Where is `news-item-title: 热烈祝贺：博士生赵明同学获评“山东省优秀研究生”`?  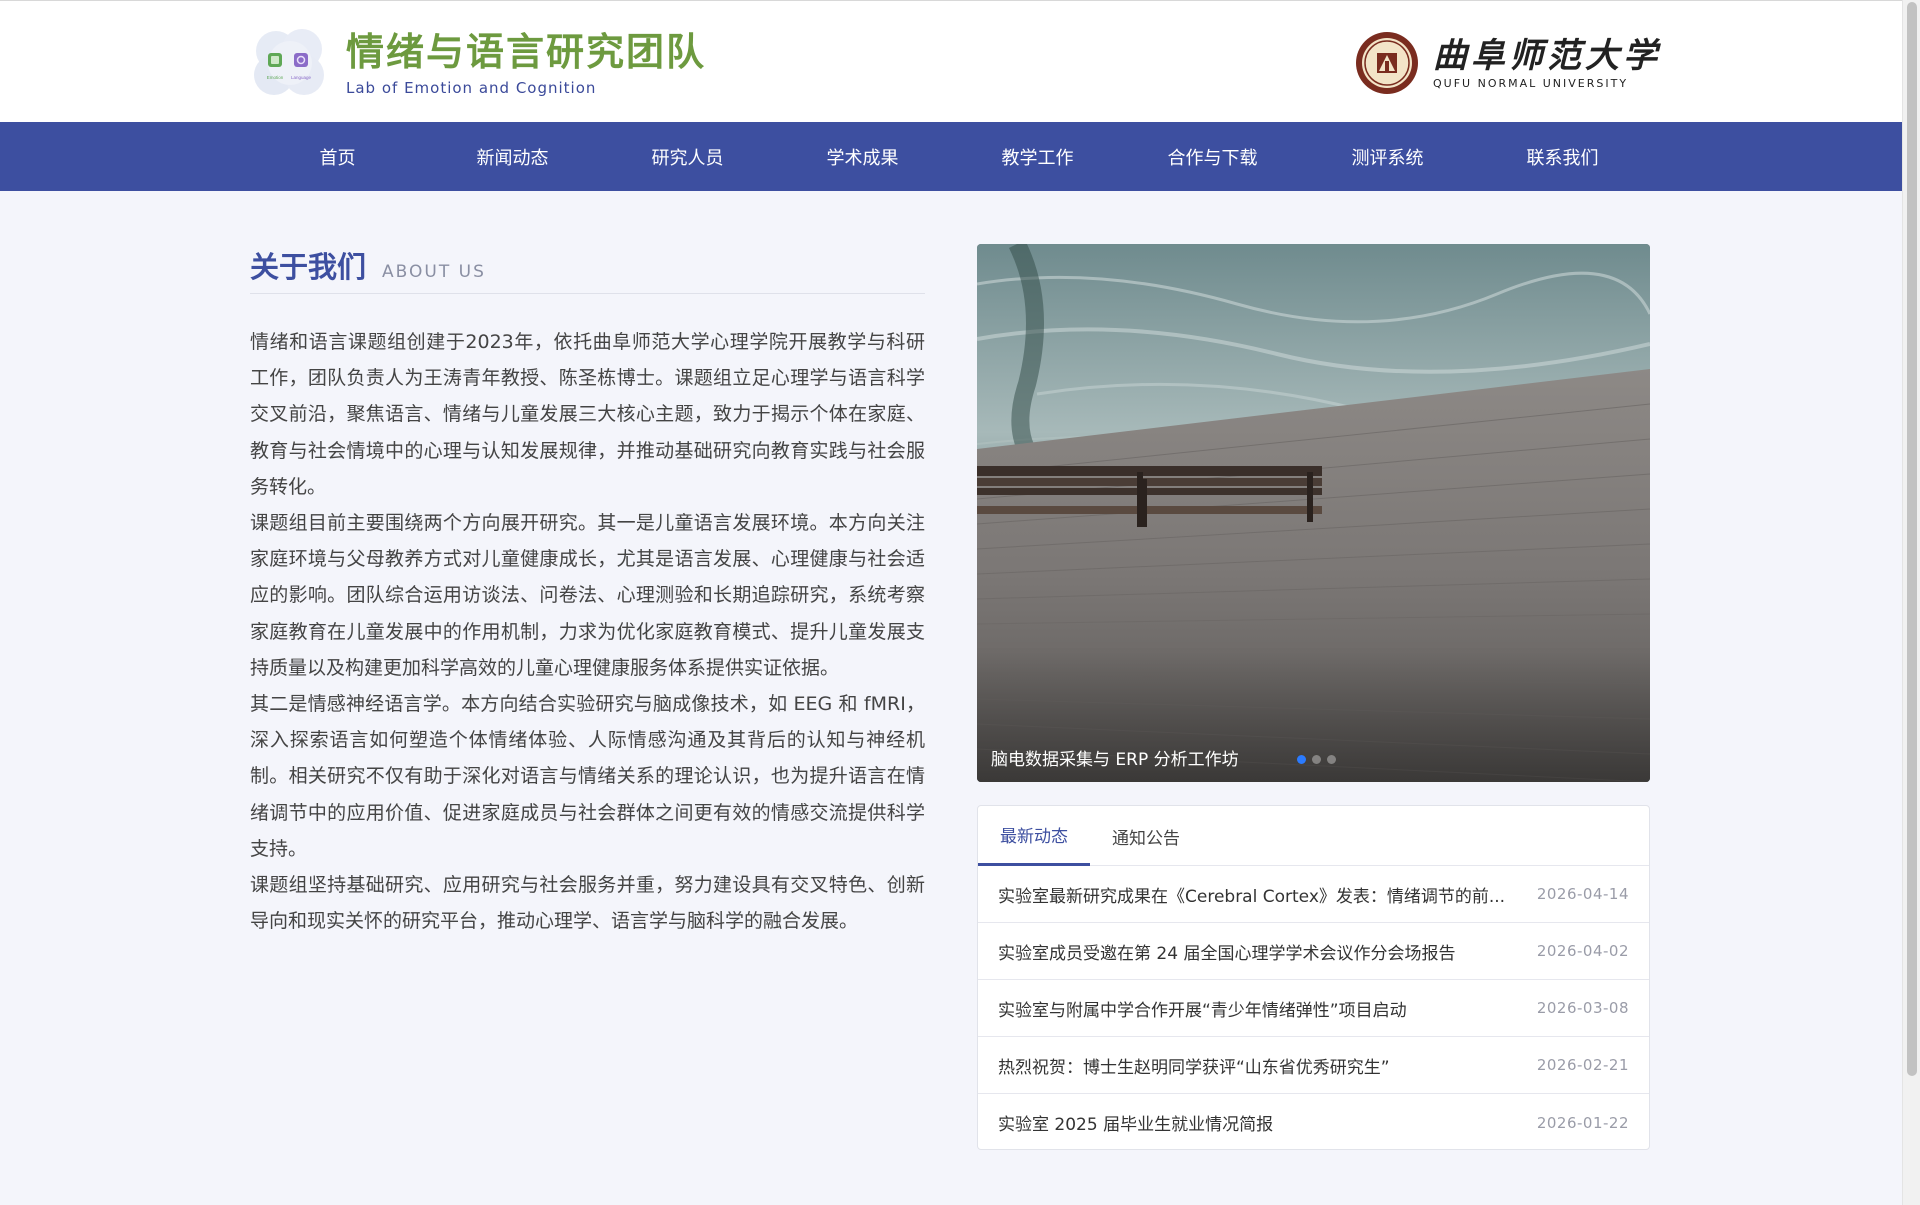 news-item-title: 热烈祝贺：博士生赵明同学获评“山东省优秀研究生” is located at coordinates (1194, 1067).